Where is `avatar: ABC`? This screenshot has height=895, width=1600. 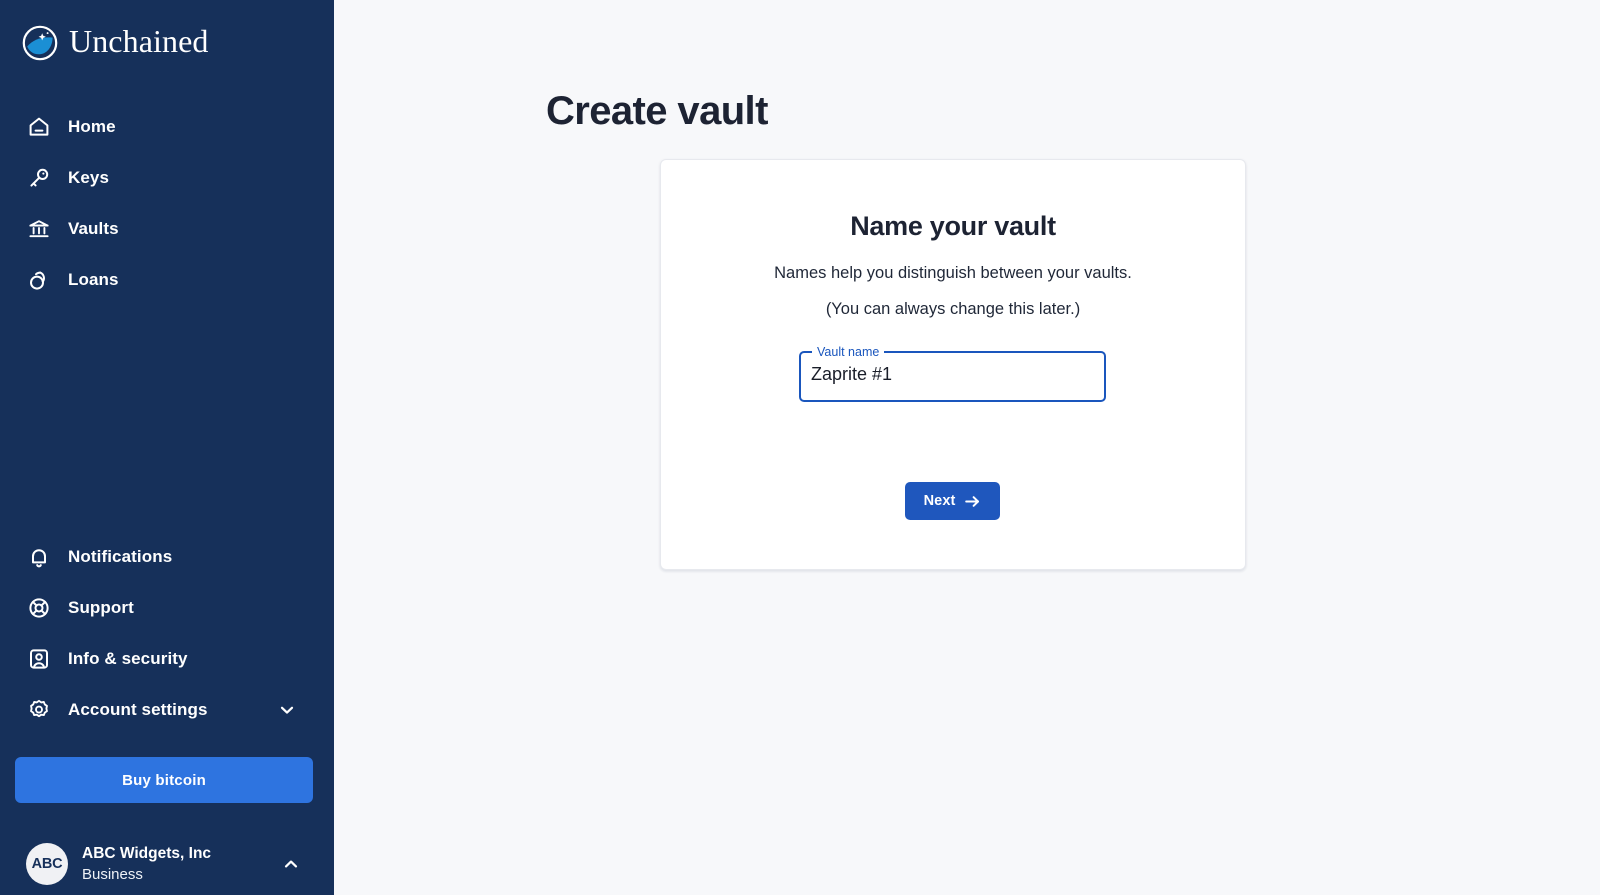
avatar: ABC is located at coordinates (47, 864).